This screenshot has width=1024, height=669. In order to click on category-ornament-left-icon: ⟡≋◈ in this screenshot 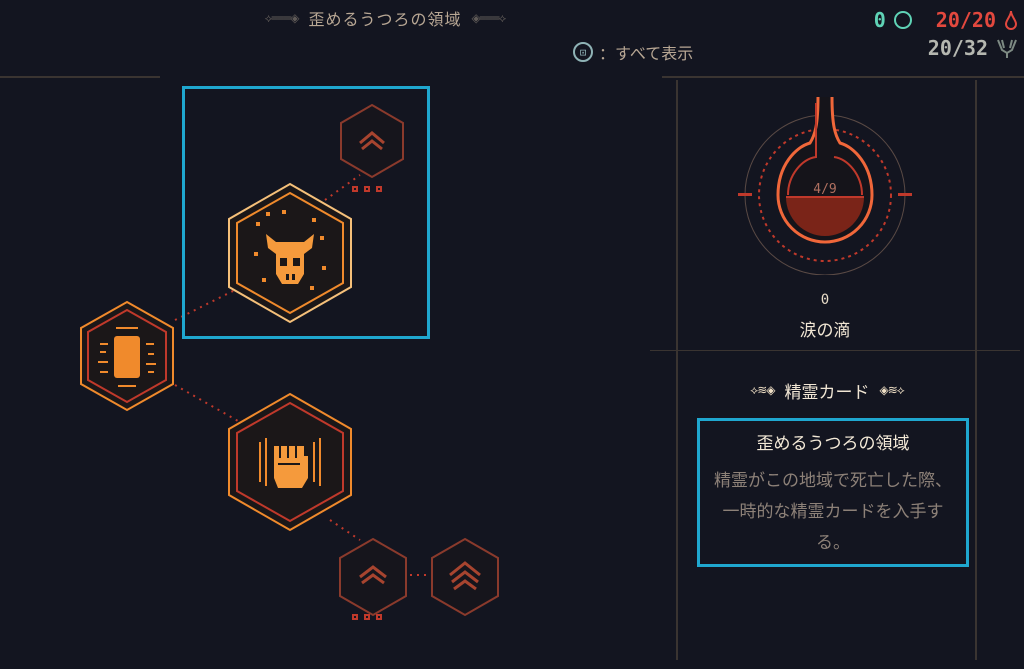, I will do `click(762, 390)`.